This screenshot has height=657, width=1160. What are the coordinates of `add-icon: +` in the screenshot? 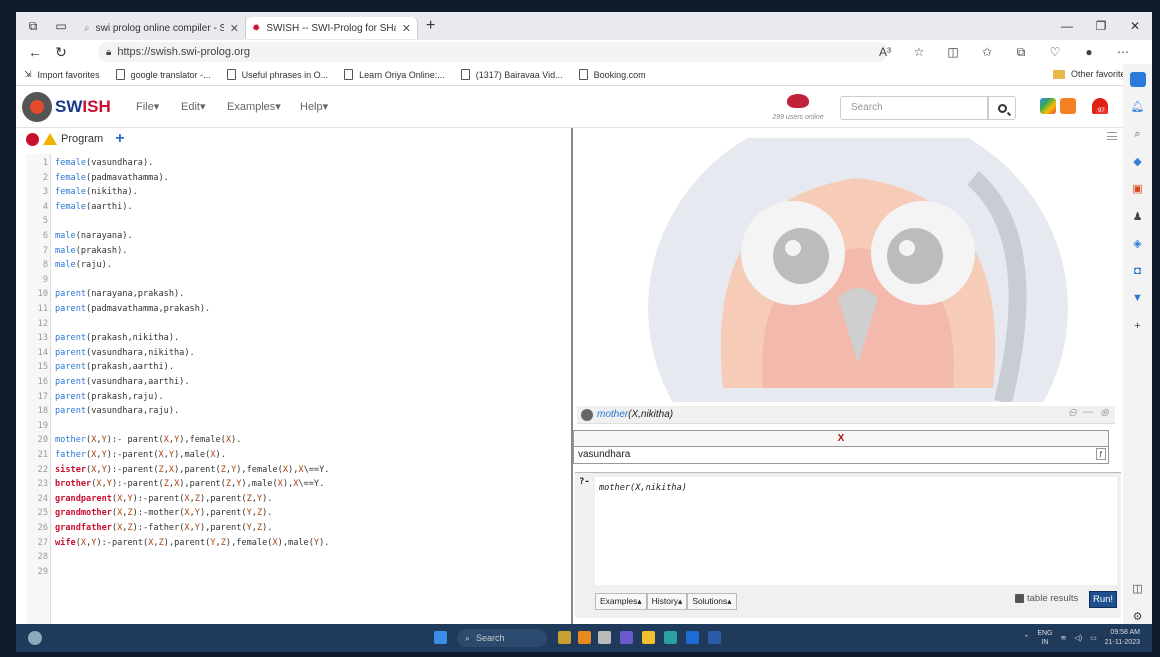 It's located at (1138, 325).